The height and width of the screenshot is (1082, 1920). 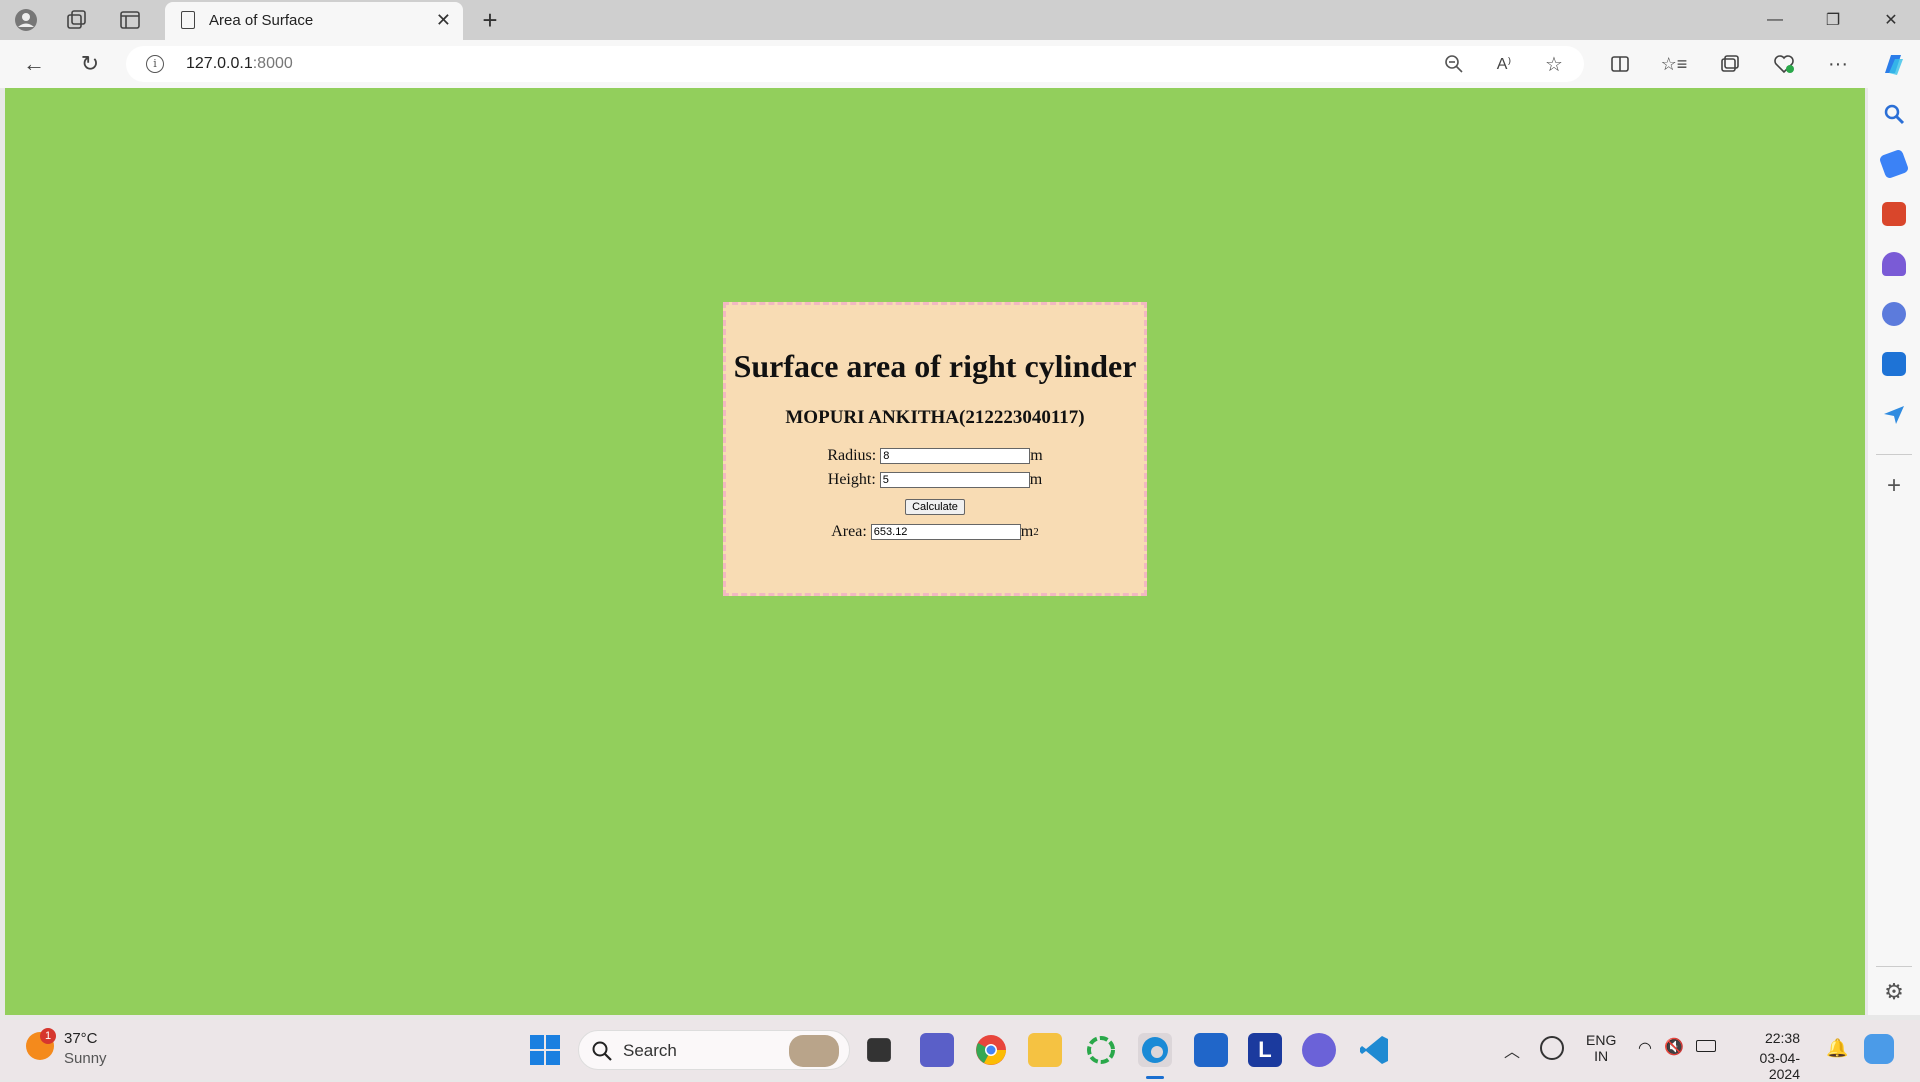 What do you see at coordinates (1454, 64) in the screenshot?
I see `zoom-out-icon` at bounding box center [1454, 64].